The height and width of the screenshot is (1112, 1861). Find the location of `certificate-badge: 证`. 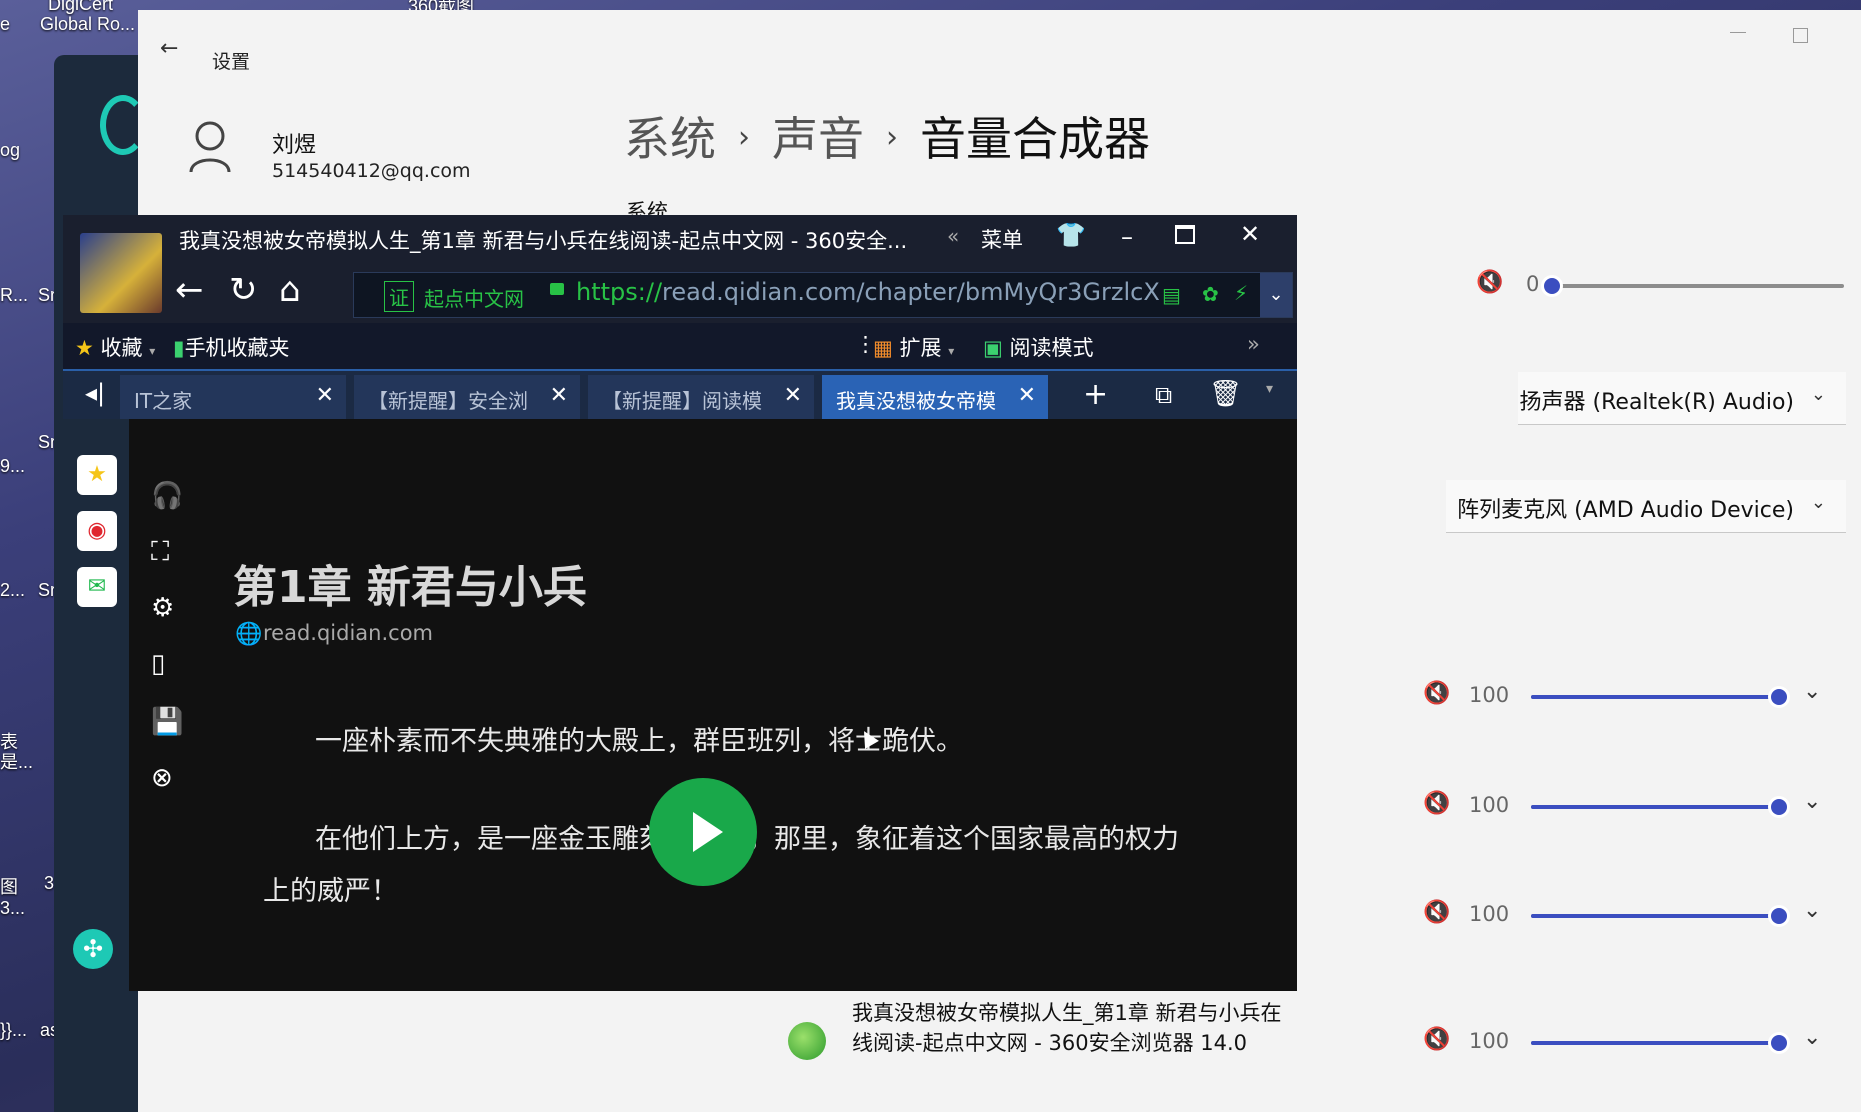

certificate-badge: 证 is located at coordinates (399, 296).